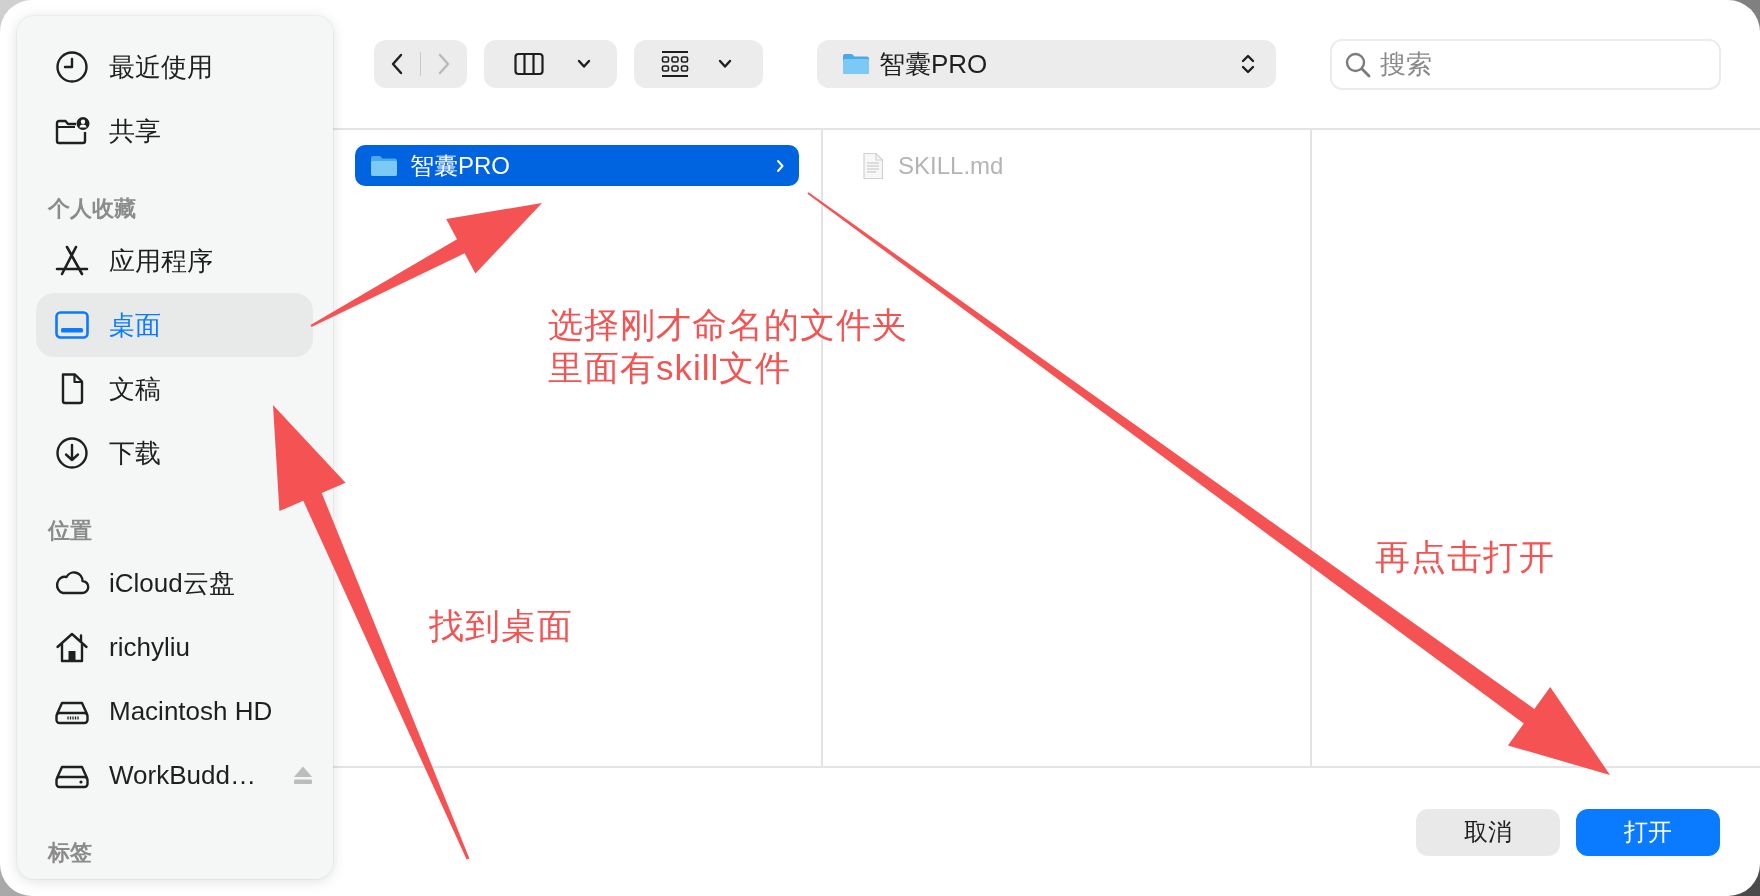 Image resolution: width=1760 pixels, height=896 pixels. I want to click on letter-a-icon, so click(72, 261).